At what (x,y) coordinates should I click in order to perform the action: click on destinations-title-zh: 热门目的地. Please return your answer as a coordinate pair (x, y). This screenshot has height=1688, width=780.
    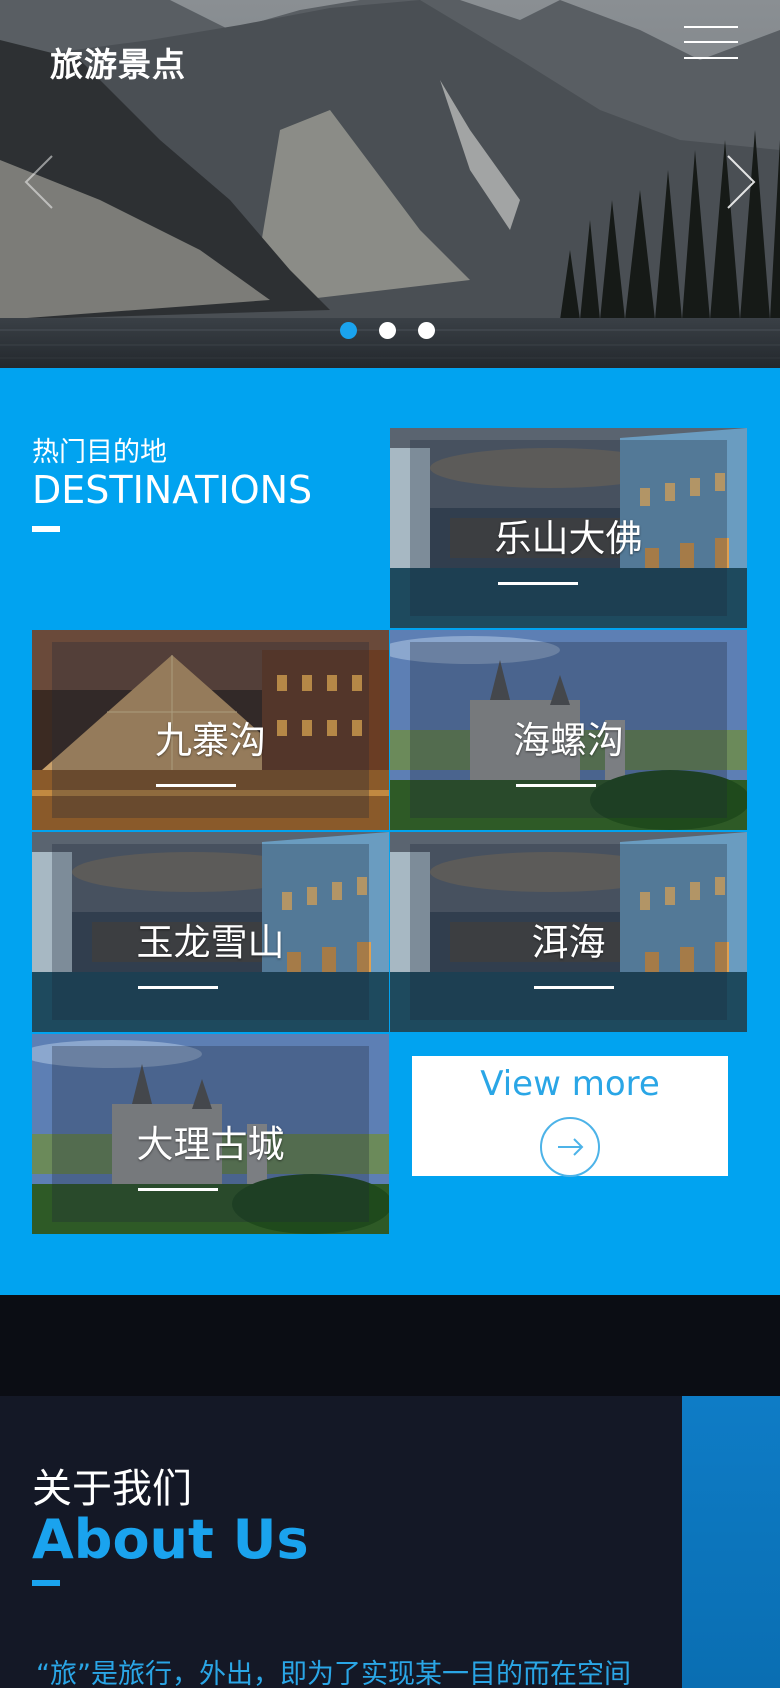
    Looking at the image, I should click on (99, 452).